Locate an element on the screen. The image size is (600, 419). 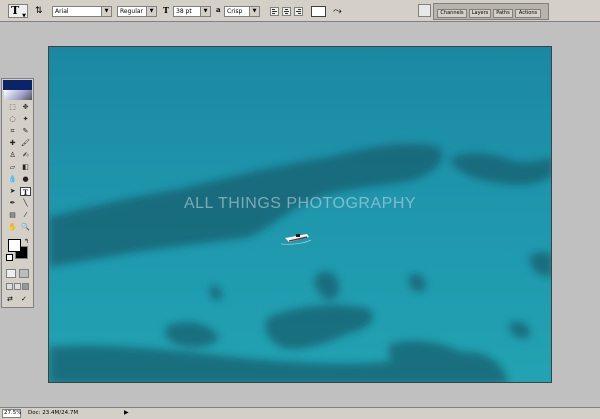
align-right-icon is located at coordinates (298, 11).